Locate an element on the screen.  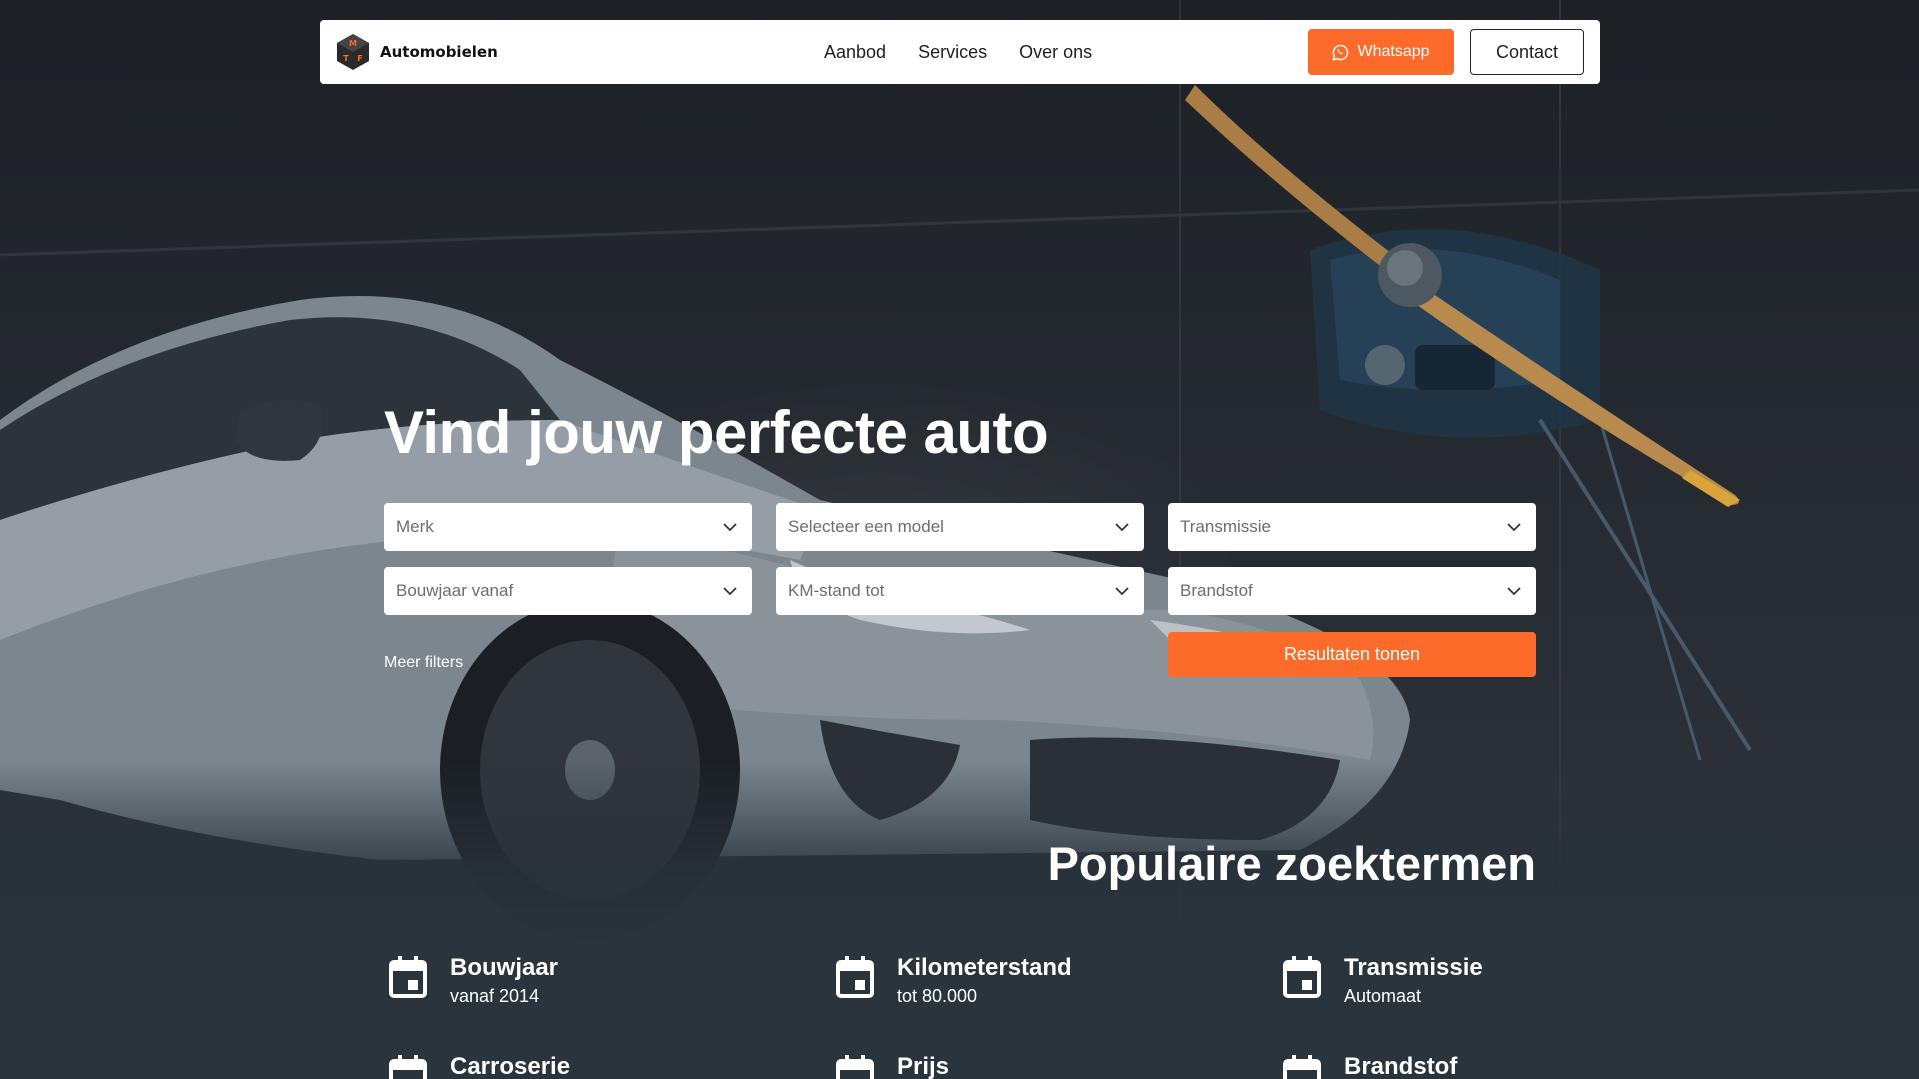
results-button: Resultaten tonen is located at coordinates (1352, 654).